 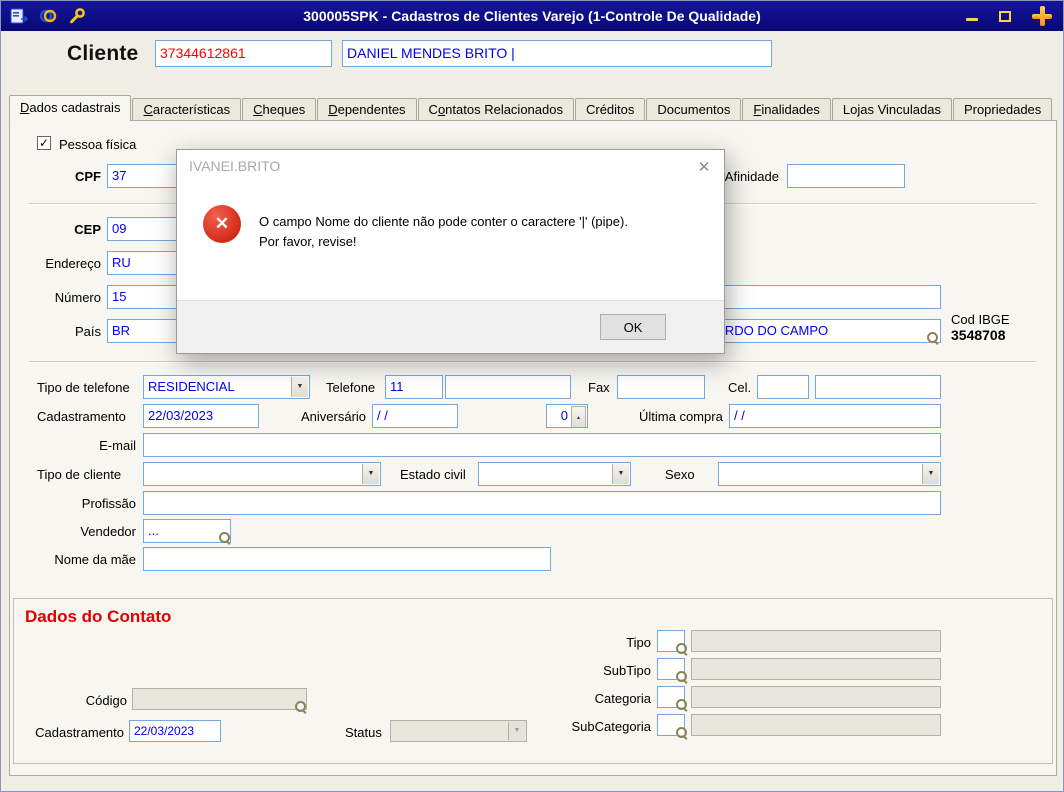 What do you see at coordinates (87, 331) in the screenshot?
I see `pais-label: País` at bounding box center [87, 331].